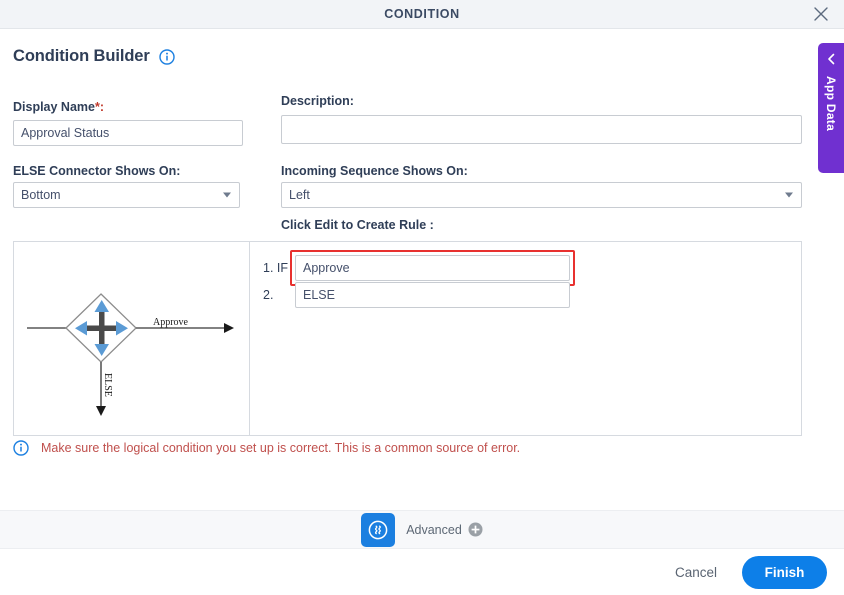 The image size is (844, 595). I want to click on move-cursor-icon, so click(101, 328).